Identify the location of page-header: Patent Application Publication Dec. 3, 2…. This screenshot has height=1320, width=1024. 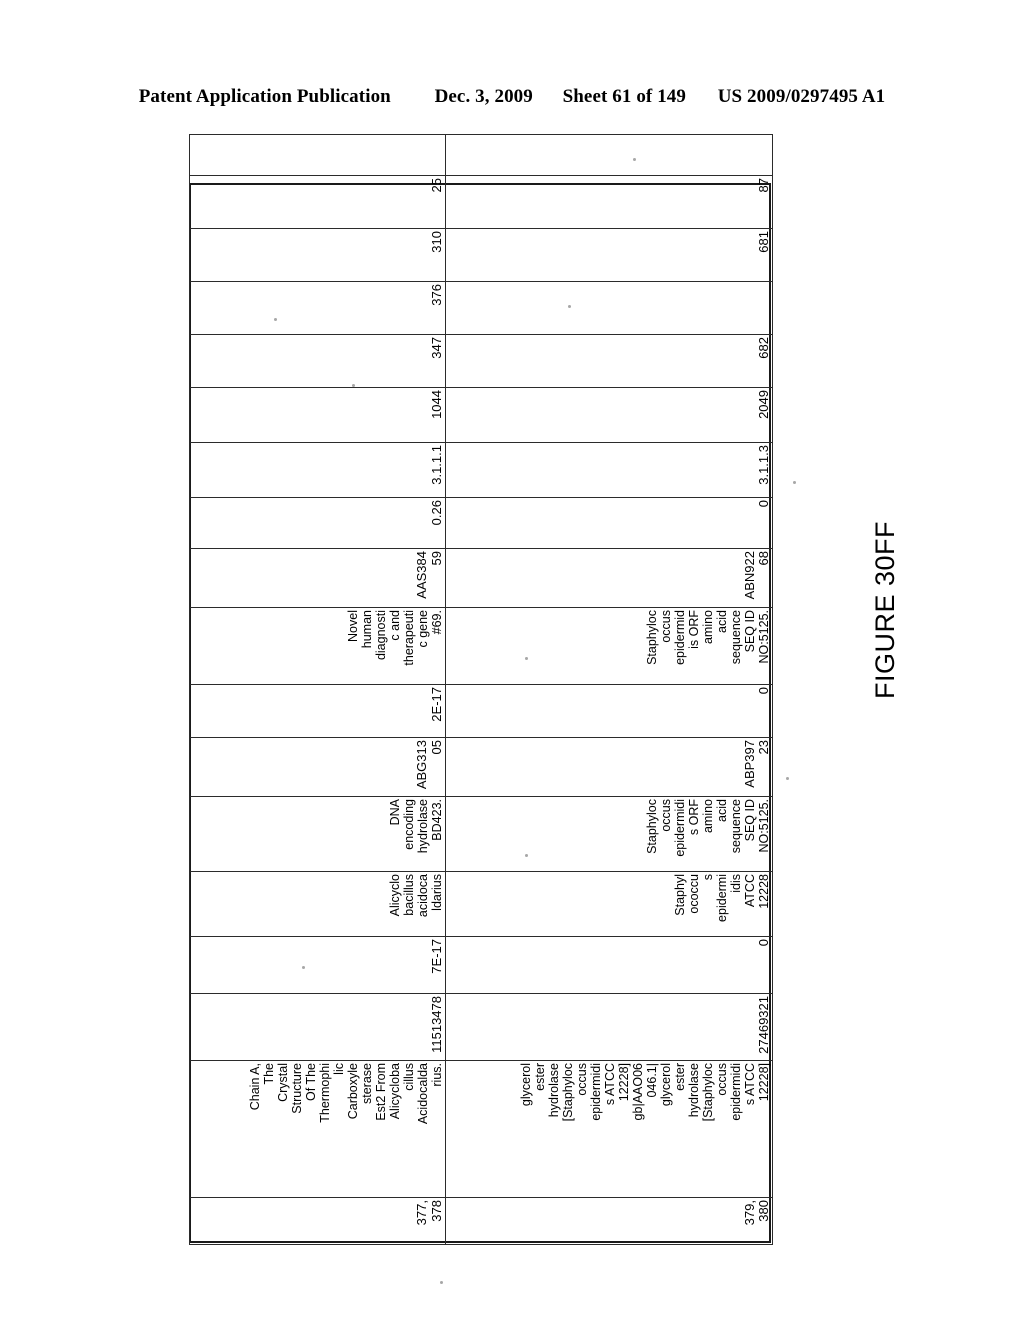
(512, 97).